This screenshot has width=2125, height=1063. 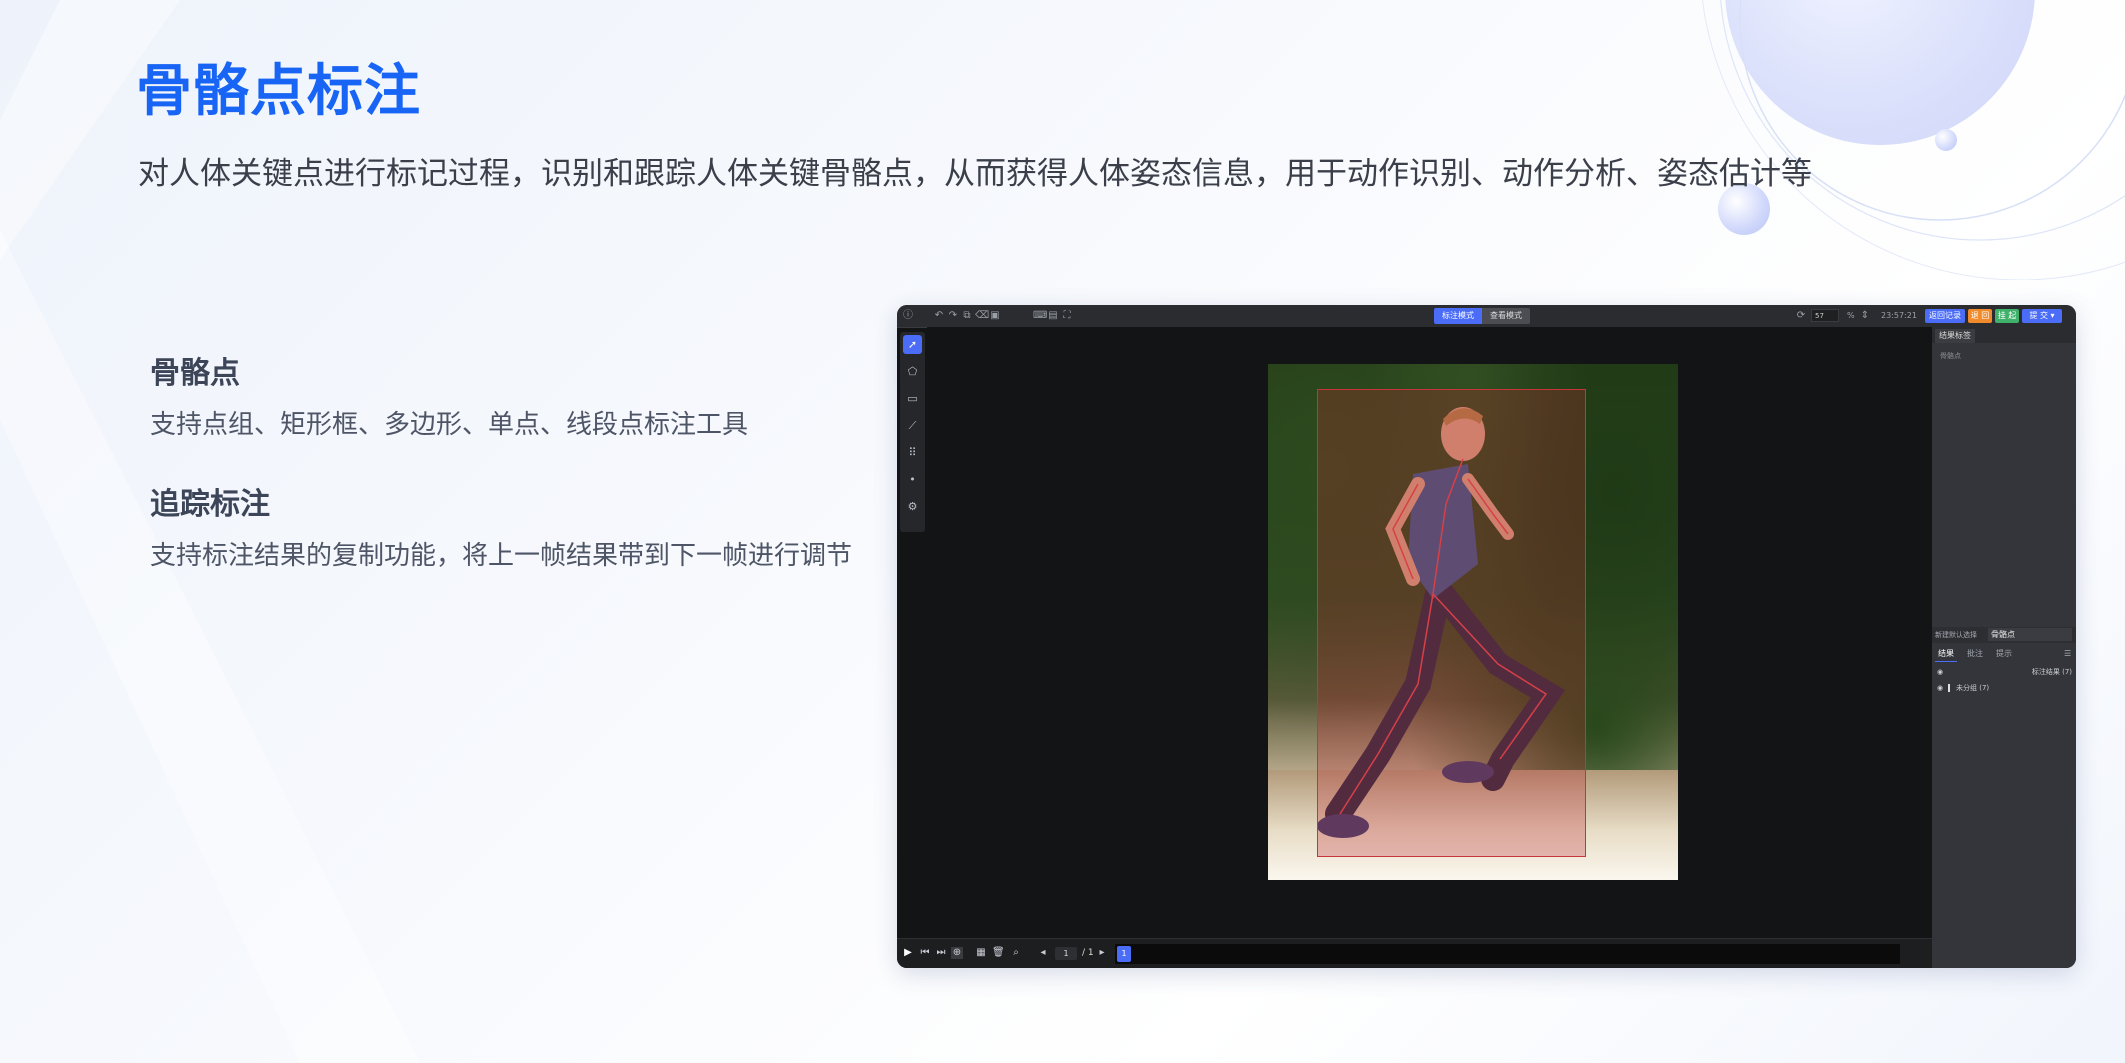 I want to click on prev-page-icon: ◂, so click(x=1043, y=953).